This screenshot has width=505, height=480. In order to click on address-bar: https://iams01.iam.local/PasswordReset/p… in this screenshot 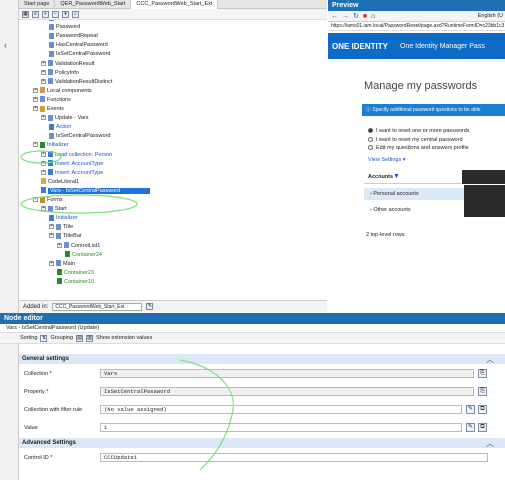, I will do `click(416, 26)`.